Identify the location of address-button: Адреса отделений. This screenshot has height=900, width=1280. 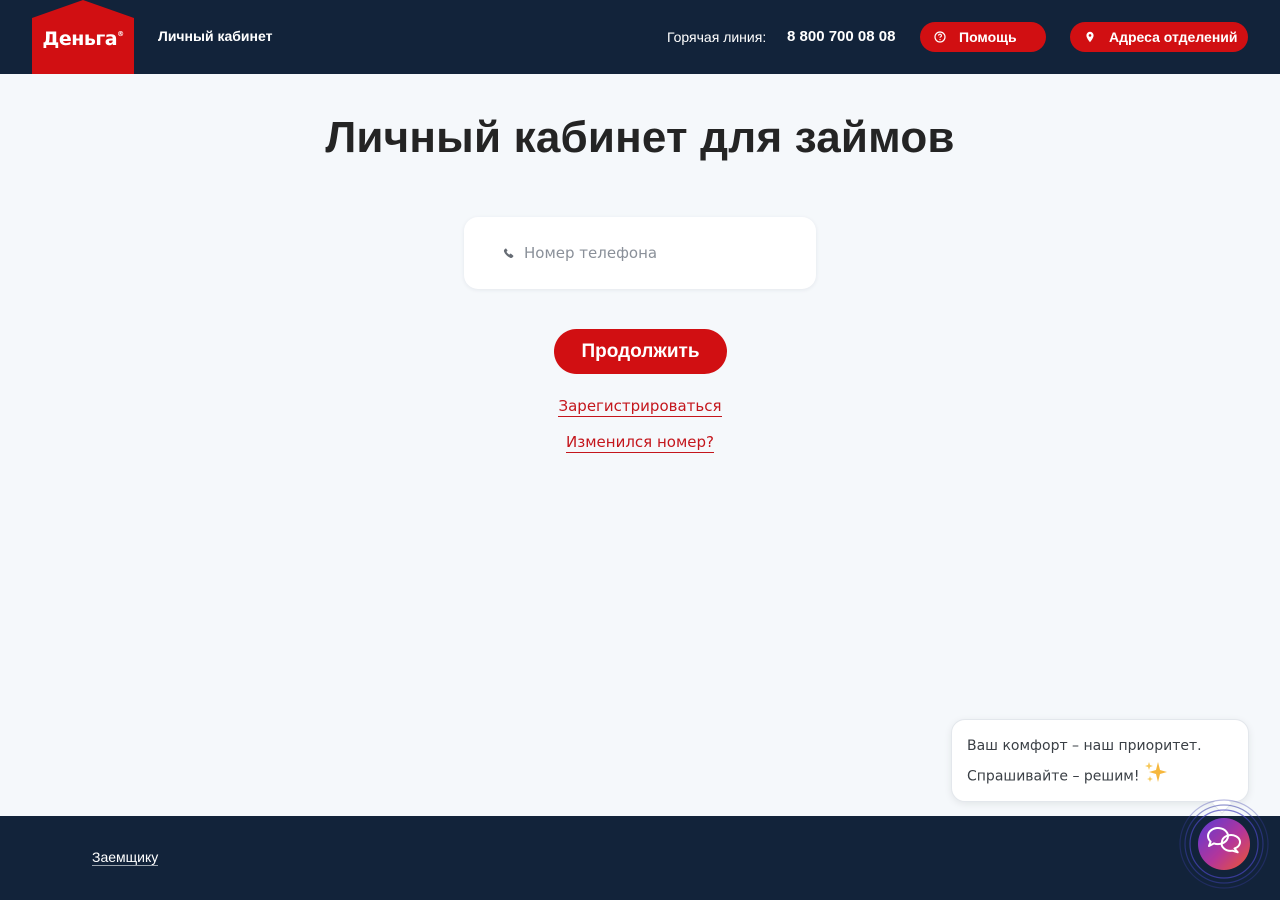
(1159, 37).